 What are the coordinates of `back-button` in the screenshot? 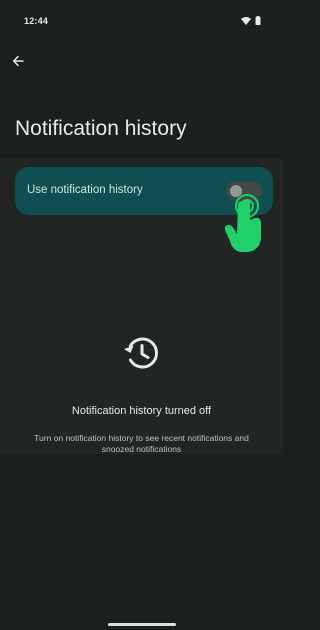 It's located at (18, 61).